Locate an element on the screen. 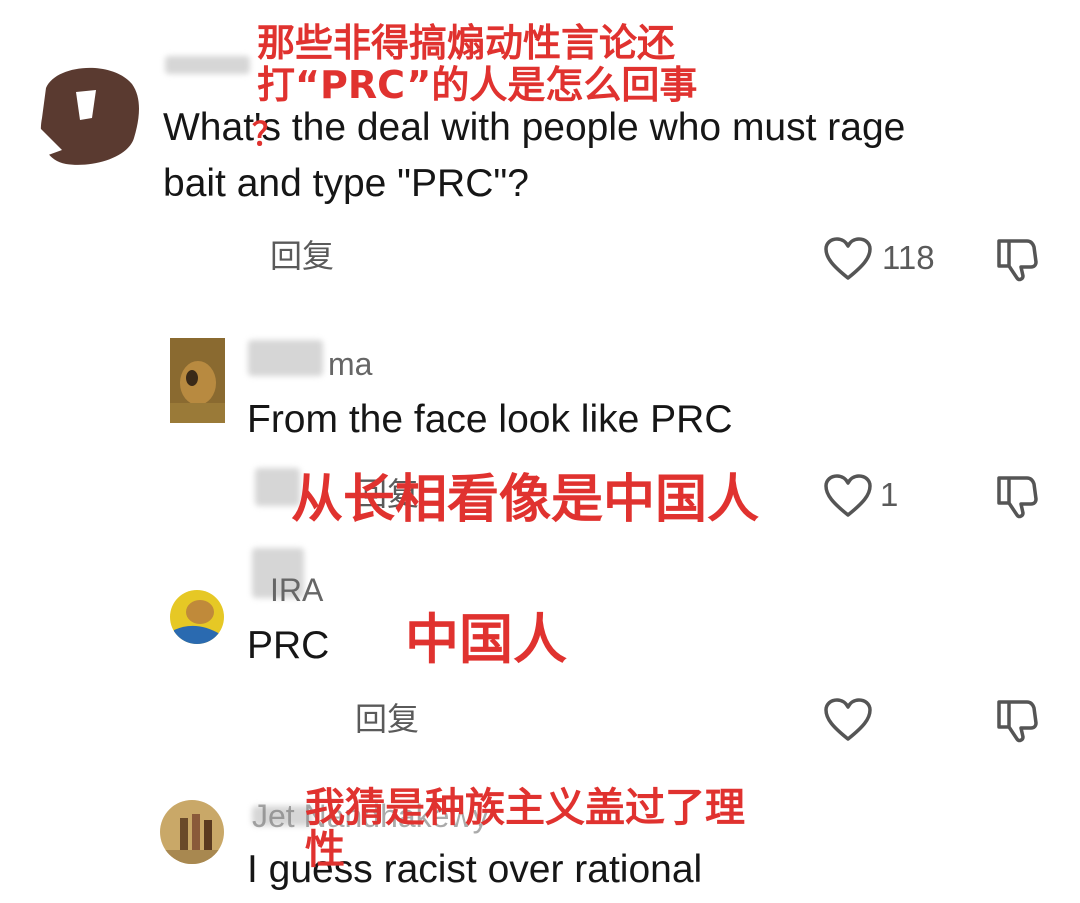 The image size is (1080, 903). like-count: 118 is located at coordinates (908, 257).